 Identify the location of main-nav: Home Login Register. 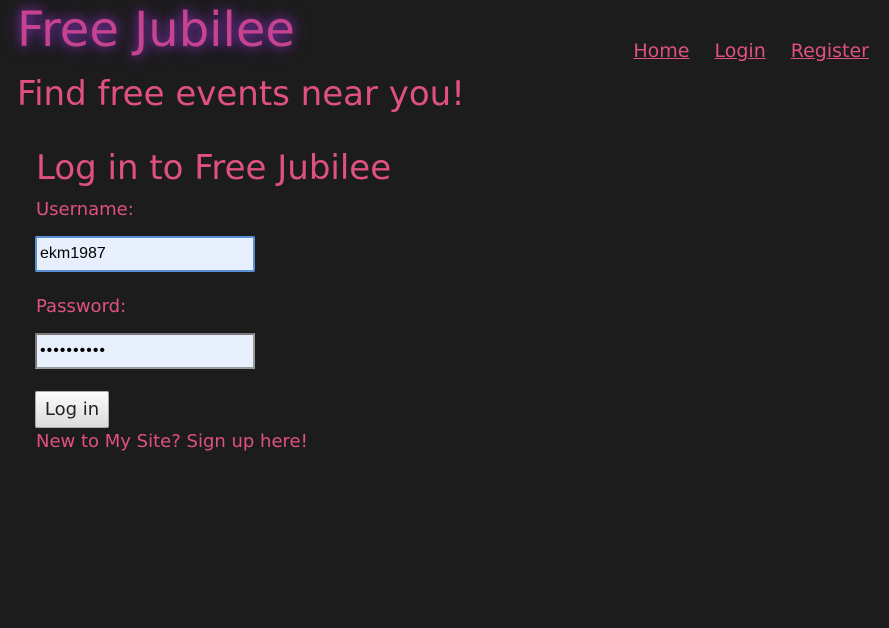
(751, 51).